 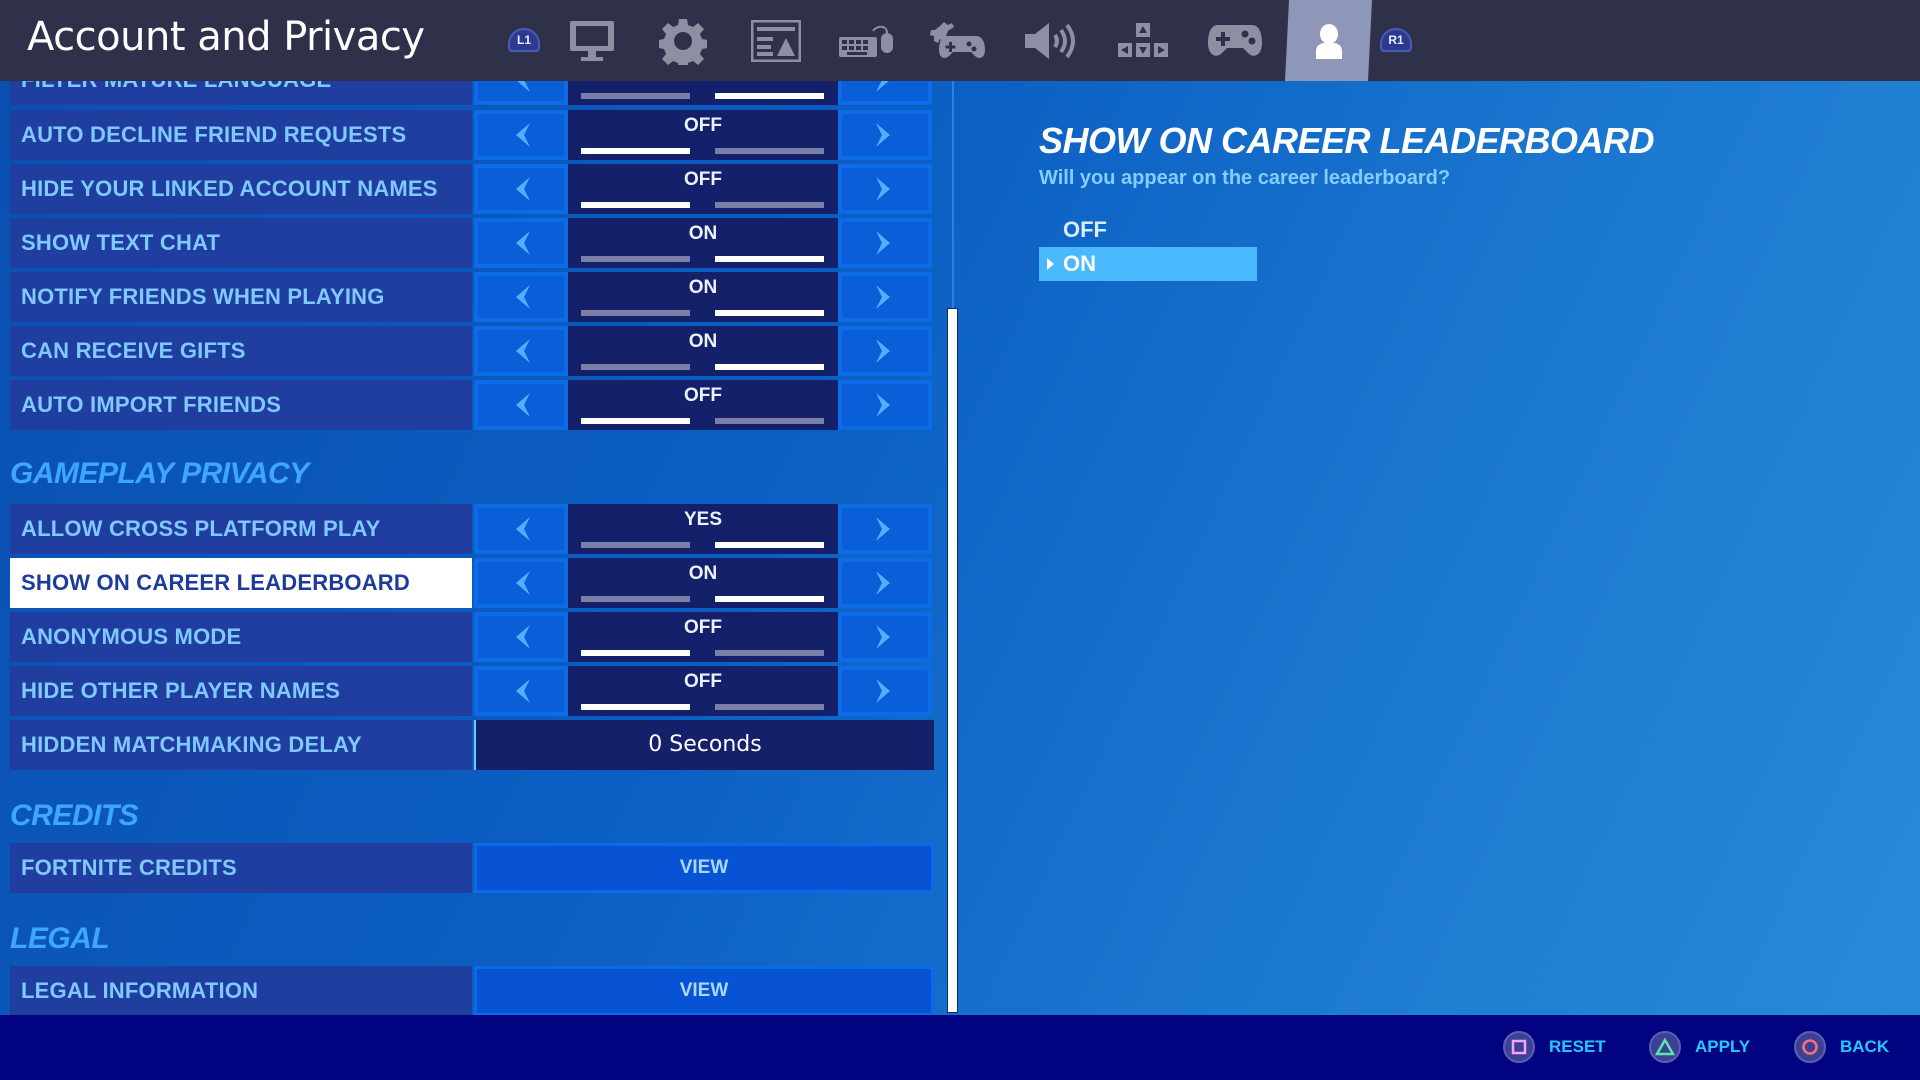 I want to click on setting-row-hide-linked-account-names: HIDE YOUR LINKED ACCOUNT NAMES OFF, so click(x=472, y=189).